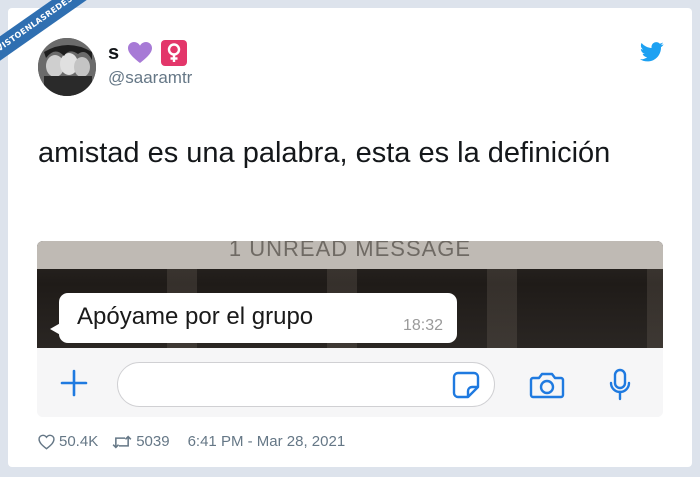 This screenshot has height=477, width=700. Describe the element at coordinates (547, 387) in the screenshot. I see `camera-icon` at that location.